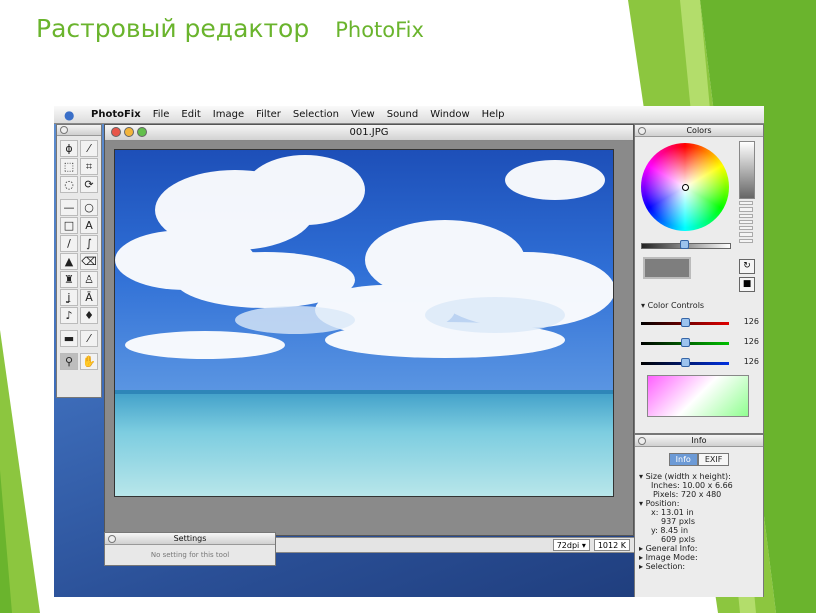 This screenshot has width=816, height=613. I want to click on menu-app-name: PhotoFix, so click(116, 114).